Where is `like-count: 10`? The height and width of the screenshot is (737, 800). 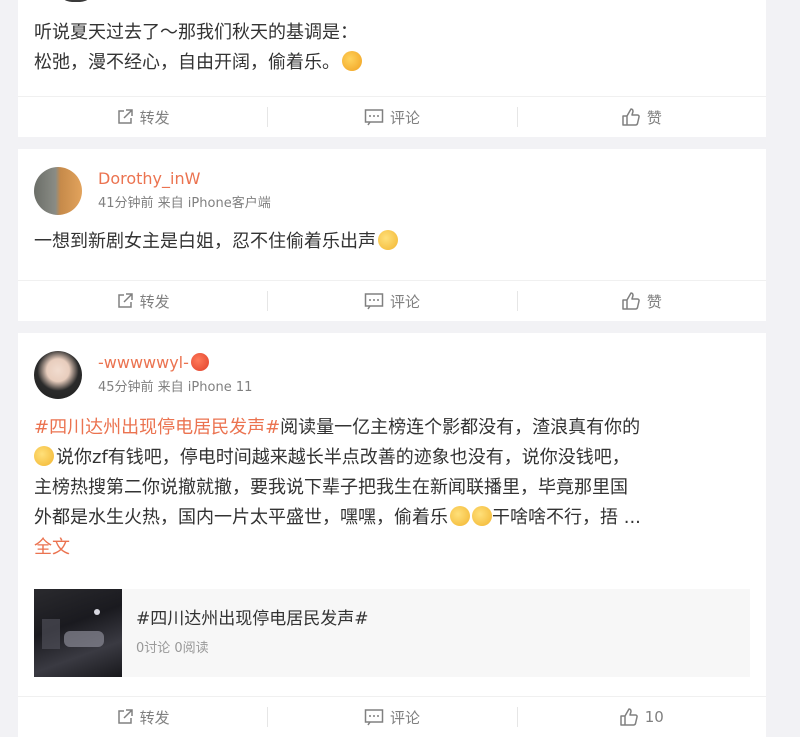 like-count: 10 is located at coordinates (654, 717).